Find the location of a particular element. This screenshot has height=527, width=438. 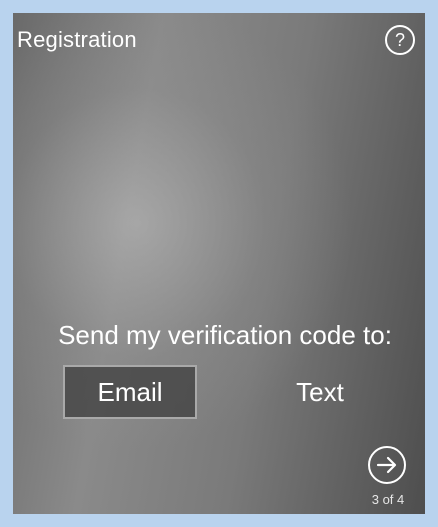

help-icon: ? is located at coordinates (399, 40).